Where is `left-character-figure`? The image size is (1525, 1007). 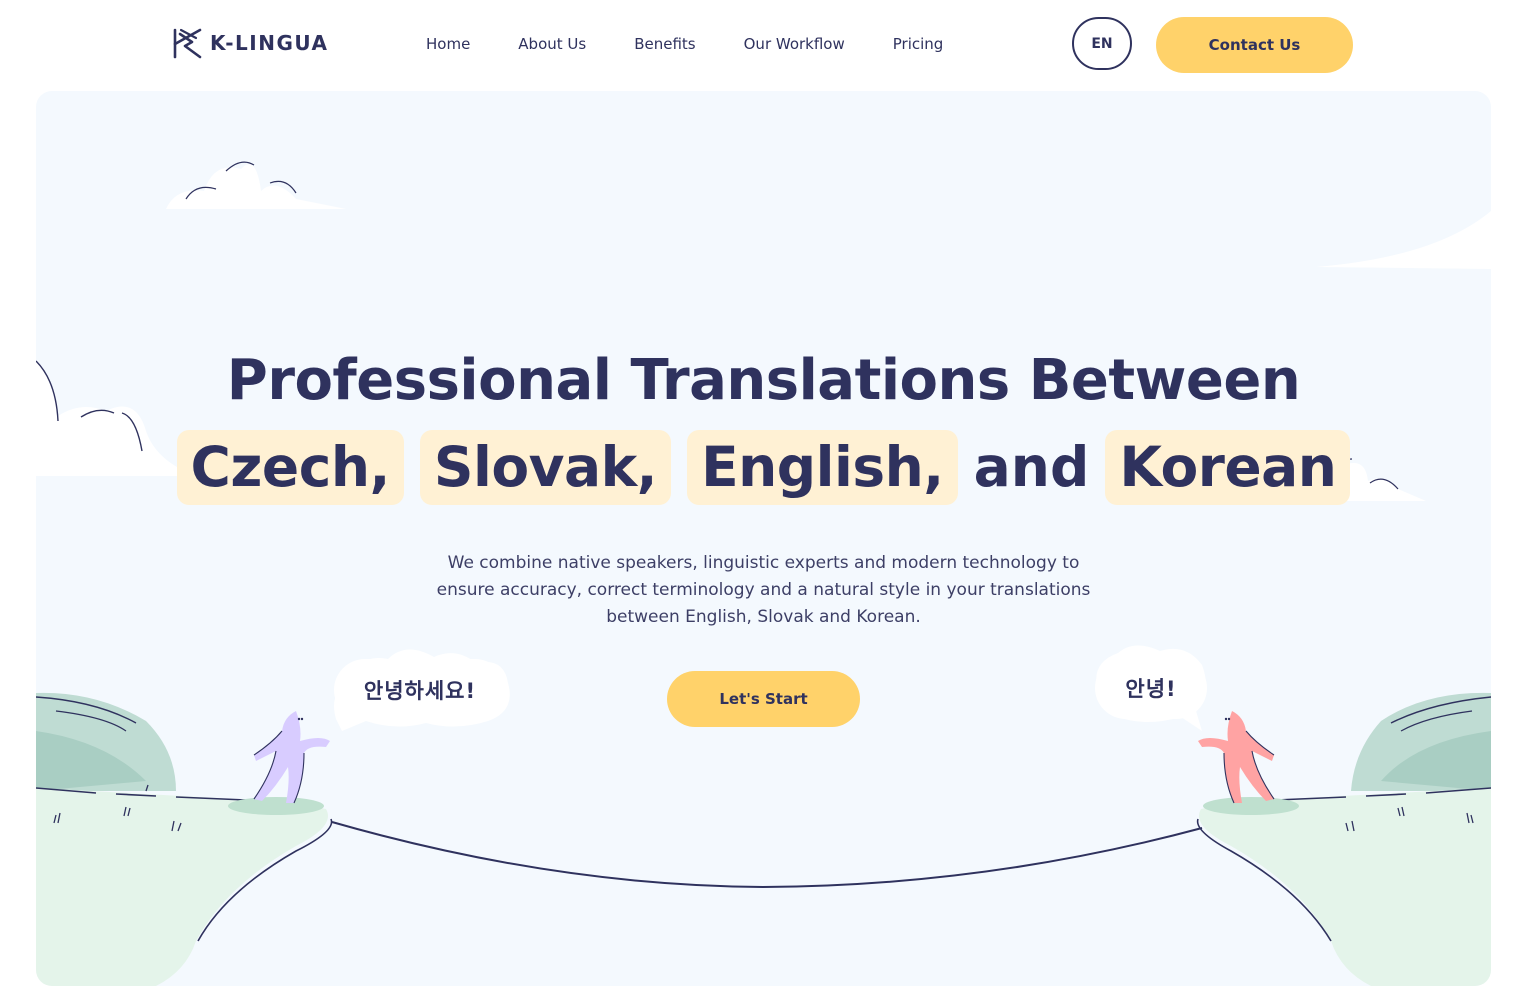
left-character-figure is located at coordinates (291, 757).